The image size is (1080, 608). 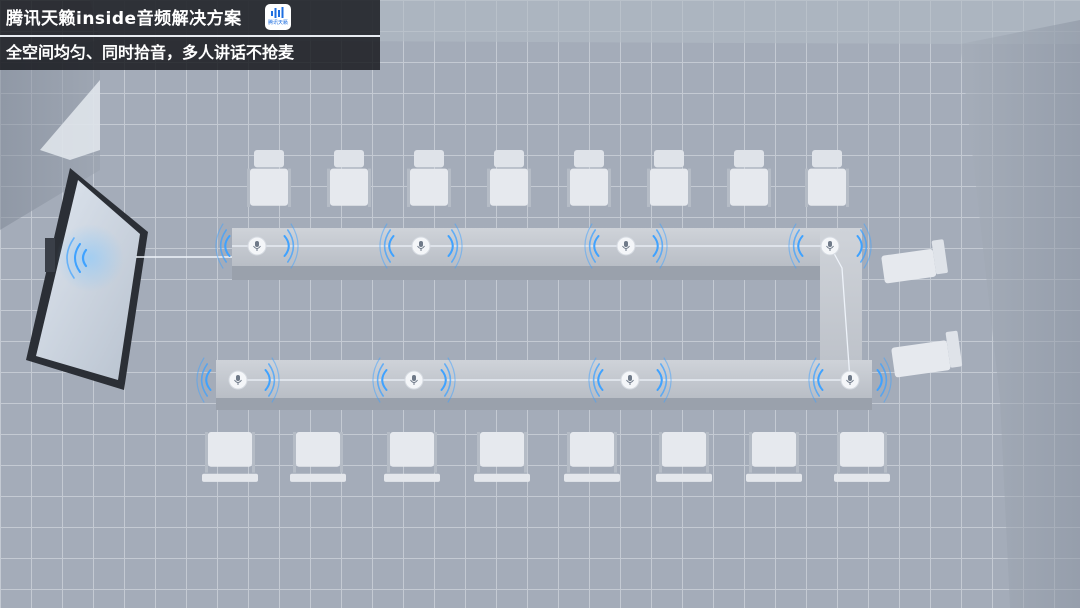 What do you see at coordinates (277, 23) in the screenshot?
I see `logo-text: 腾讯天籁` at bounding box center [277, 23].